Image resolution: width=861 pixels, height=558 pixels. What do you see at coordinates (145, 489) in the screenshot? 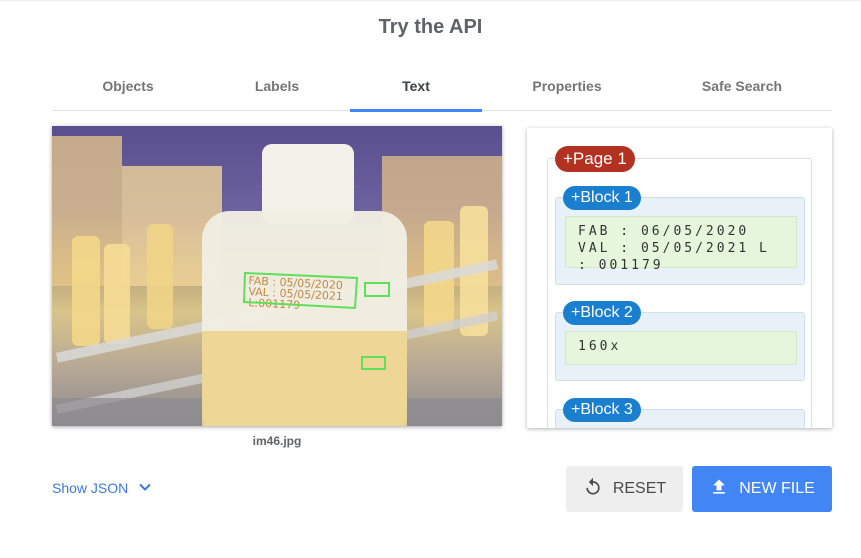
I see `chevron-down-icon` at bounding box center [145, 489].